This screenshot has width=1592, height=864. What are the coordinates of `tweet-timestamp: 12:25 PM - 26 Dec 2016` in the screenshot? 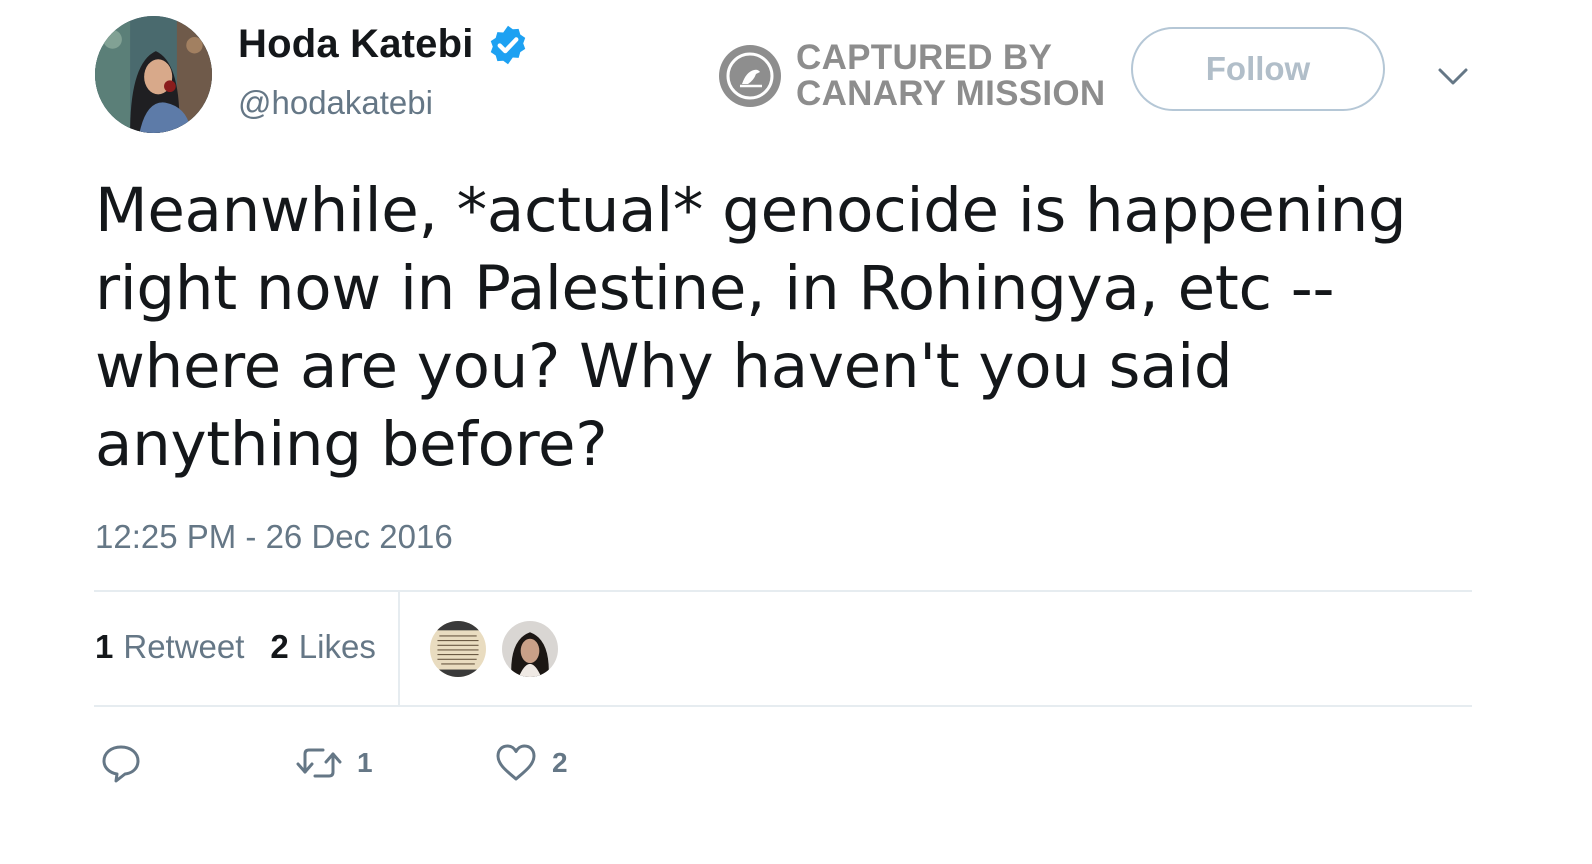 It's located at (274, 537).